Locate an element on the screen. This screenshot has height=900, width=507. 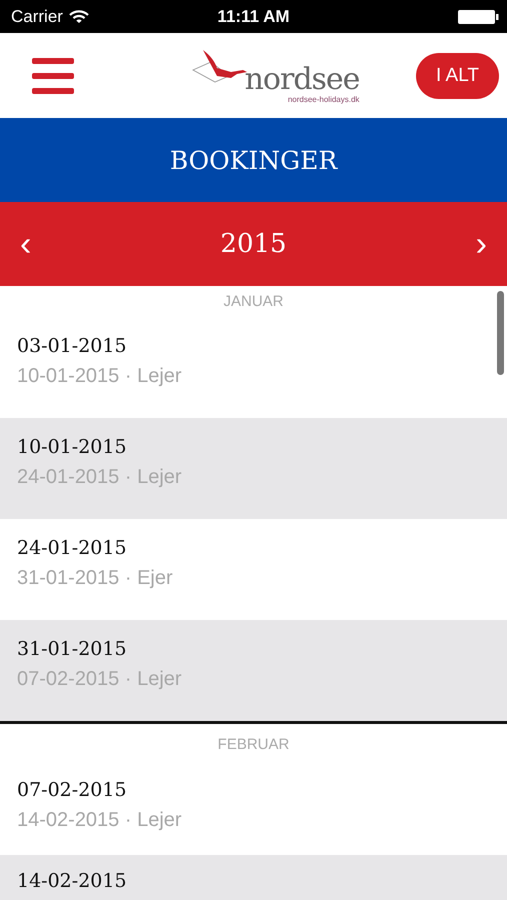
booking-date: 31-01-2015 is located at coordinates (72, 649).